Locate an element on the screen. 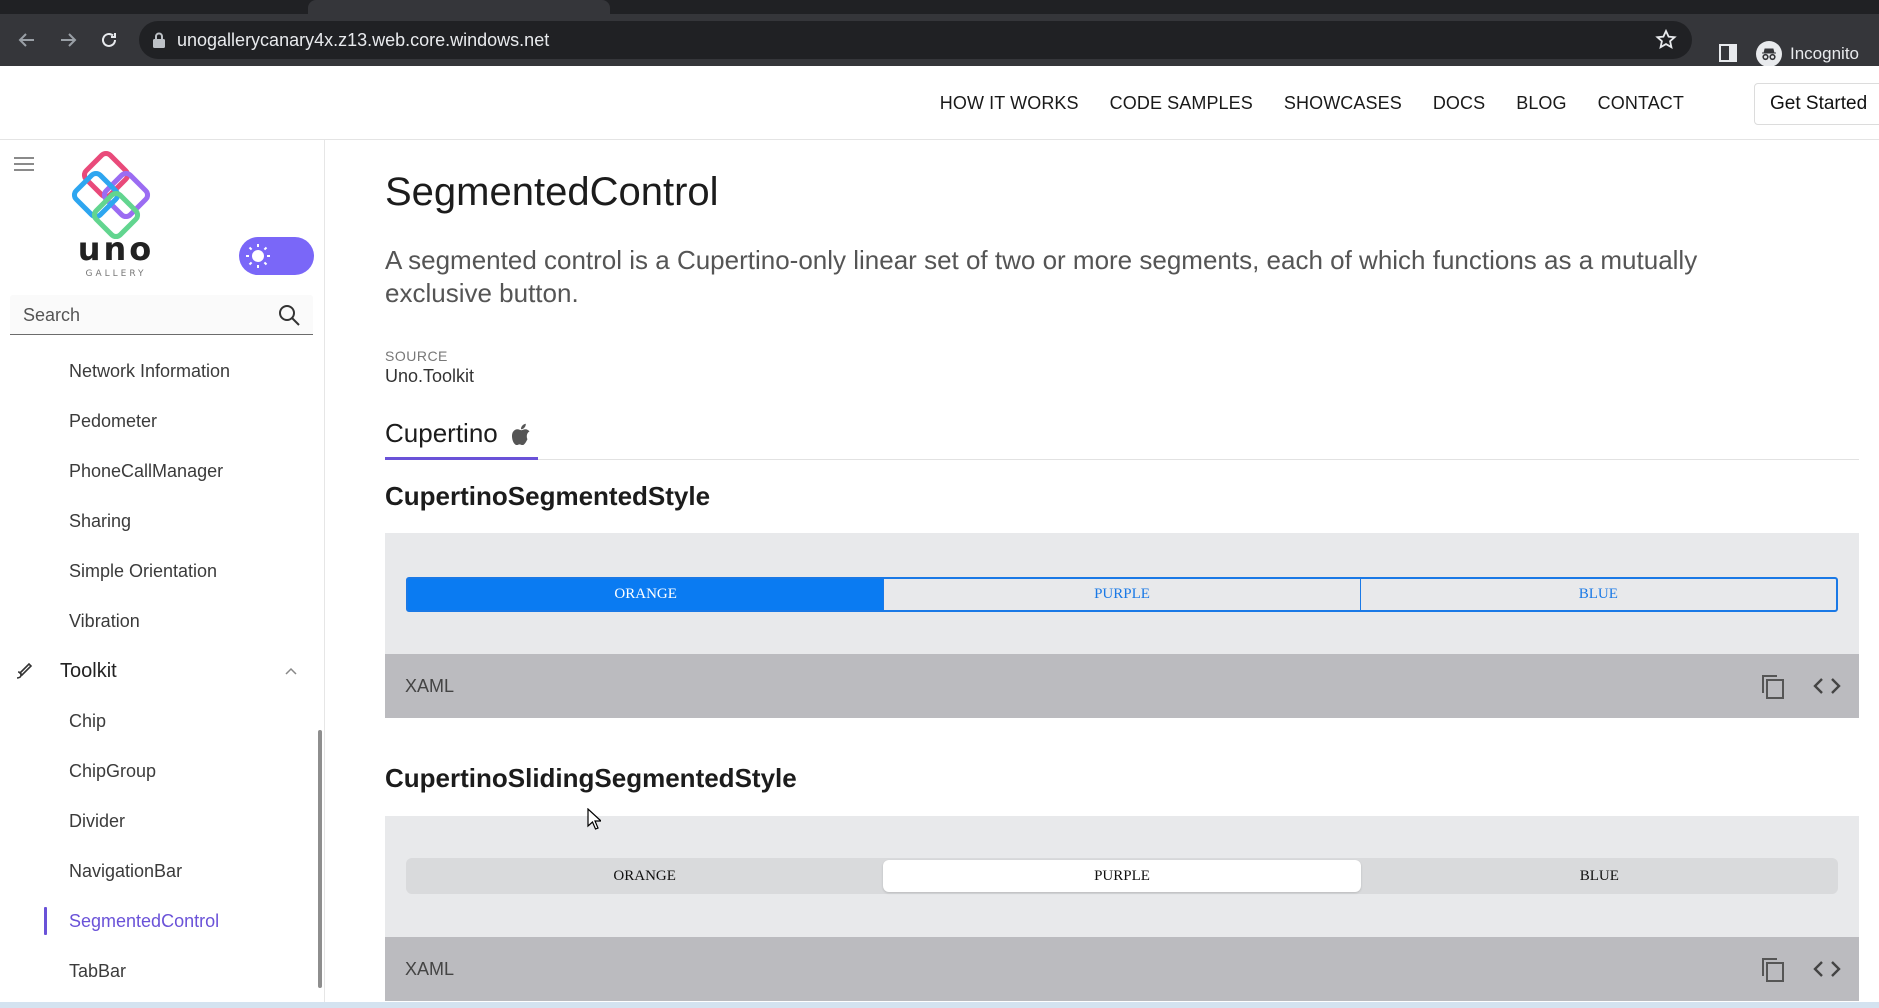  arrow-left-icon is located at coordinates (26, 40).